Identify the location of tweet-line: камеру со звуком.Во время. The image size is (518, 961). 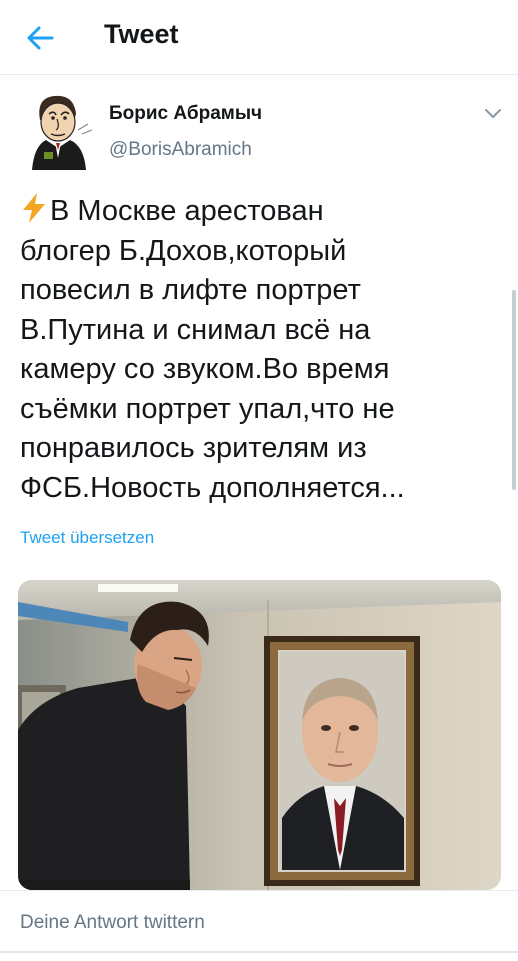
(205, 369).